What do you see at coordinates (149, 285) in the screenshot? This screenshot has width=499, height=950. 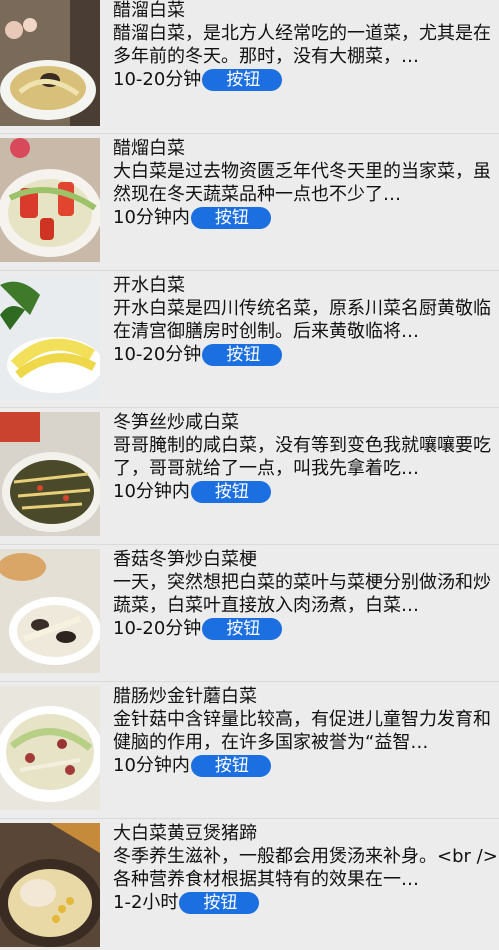 I see `recipe-title: 开水白菜` at bounding box center [149, 285].